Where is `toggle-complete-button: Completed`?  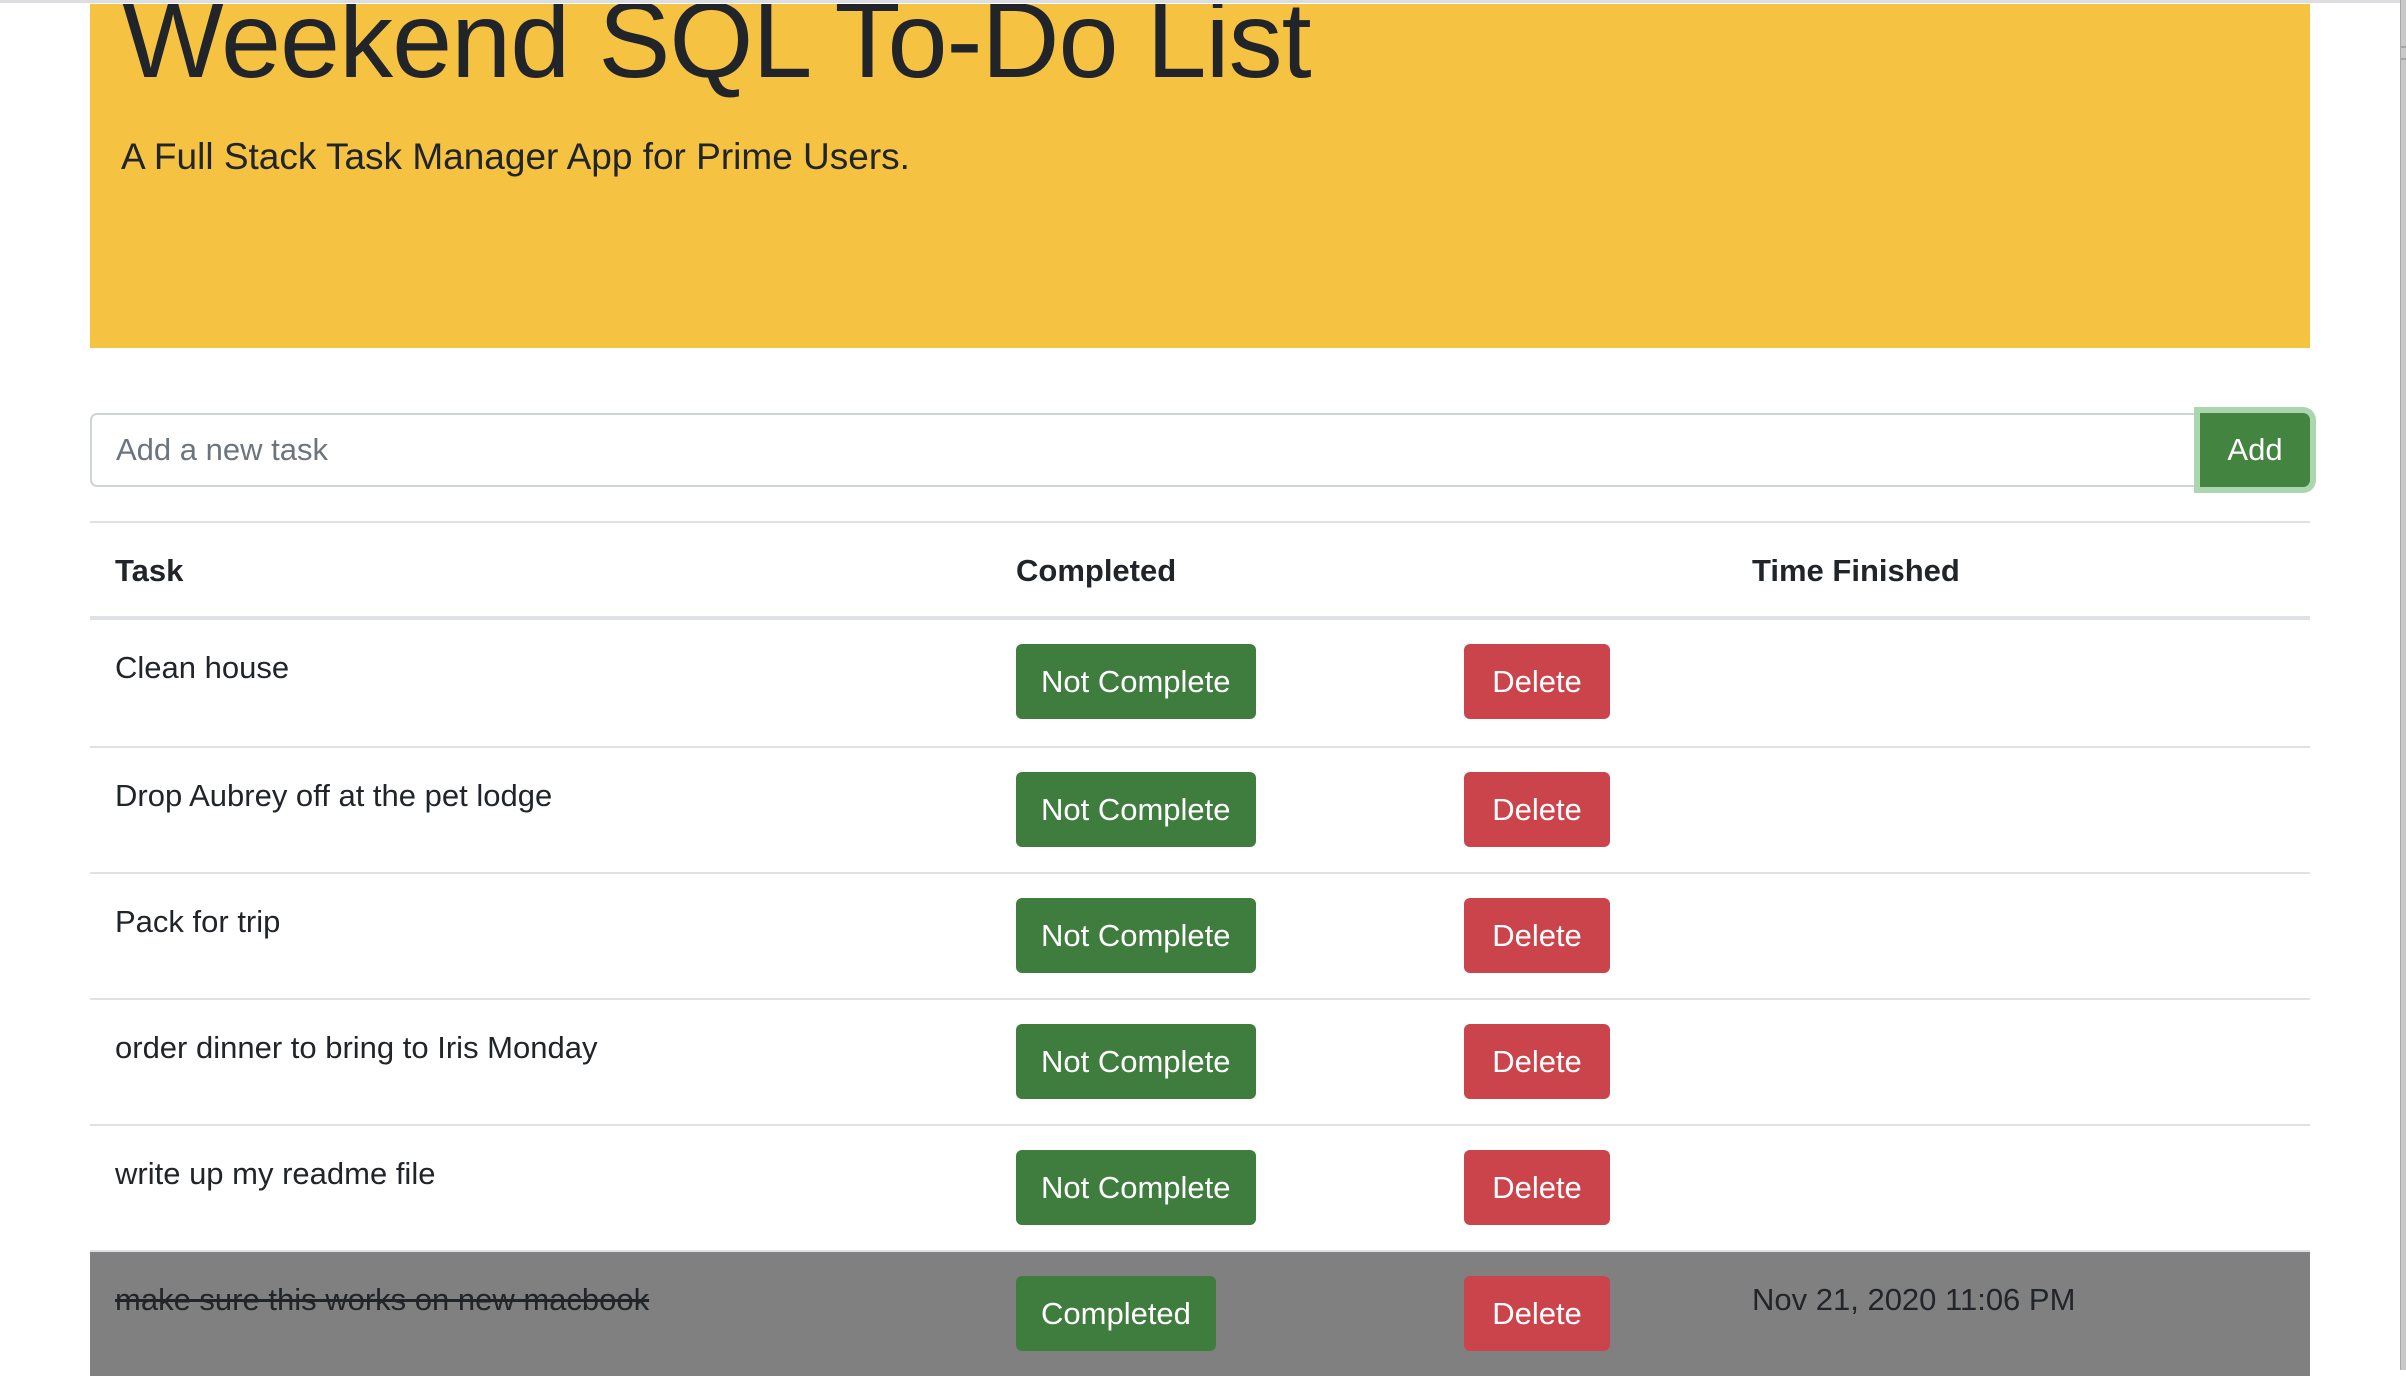
toggle-complete-button: Completed is located at coordinates (1116, 1313).